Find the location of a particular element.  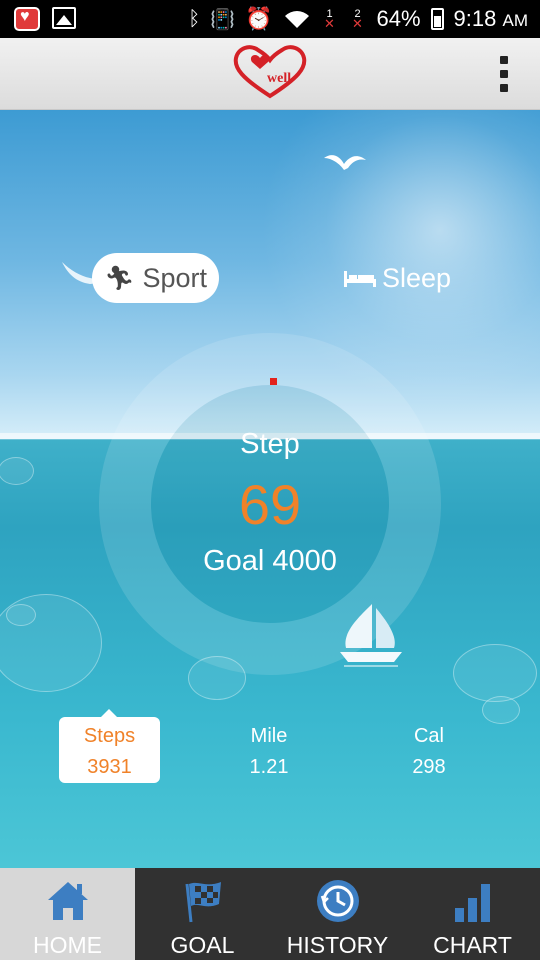

home-icon is located at coordinates (67, 901).